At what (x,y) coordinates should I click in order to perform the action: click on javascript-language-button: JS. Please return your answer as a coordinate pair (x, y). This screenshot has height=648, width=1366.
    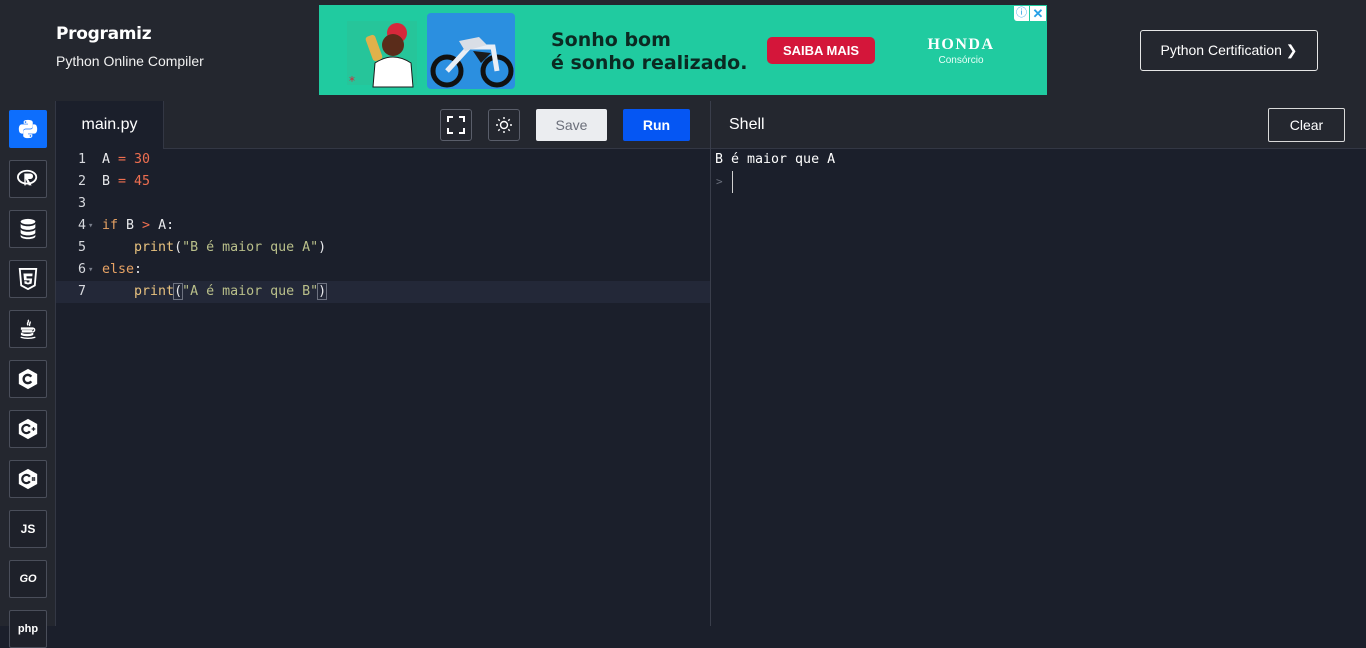
    Looking at the image, I should click on (28, 529).